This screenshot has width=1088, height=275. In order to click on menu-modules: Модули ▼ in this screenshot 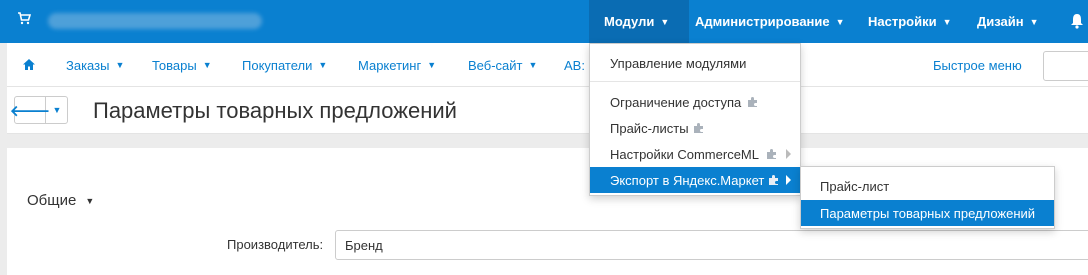, I will do `click(639, 21)`.